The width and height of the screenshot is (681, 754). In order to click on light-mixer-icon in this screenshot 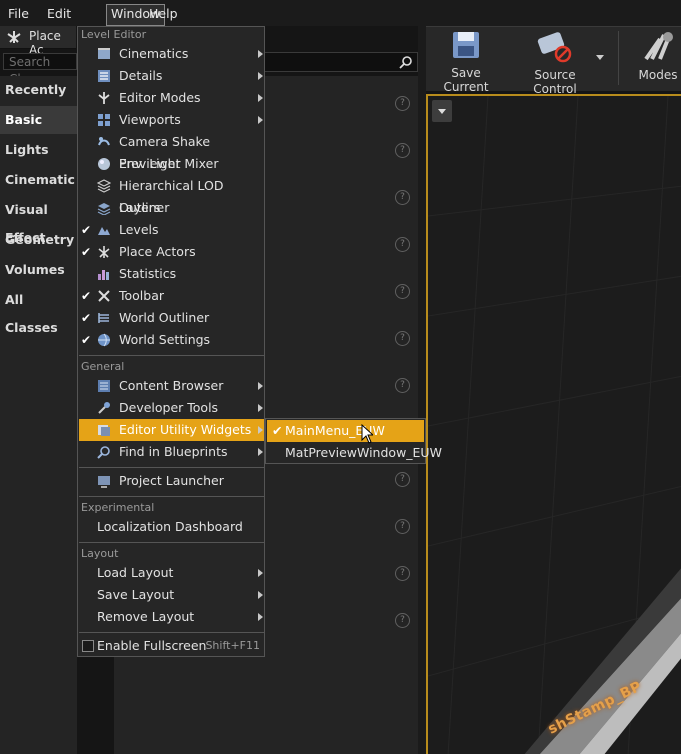, I will do `click(104, 164)`.